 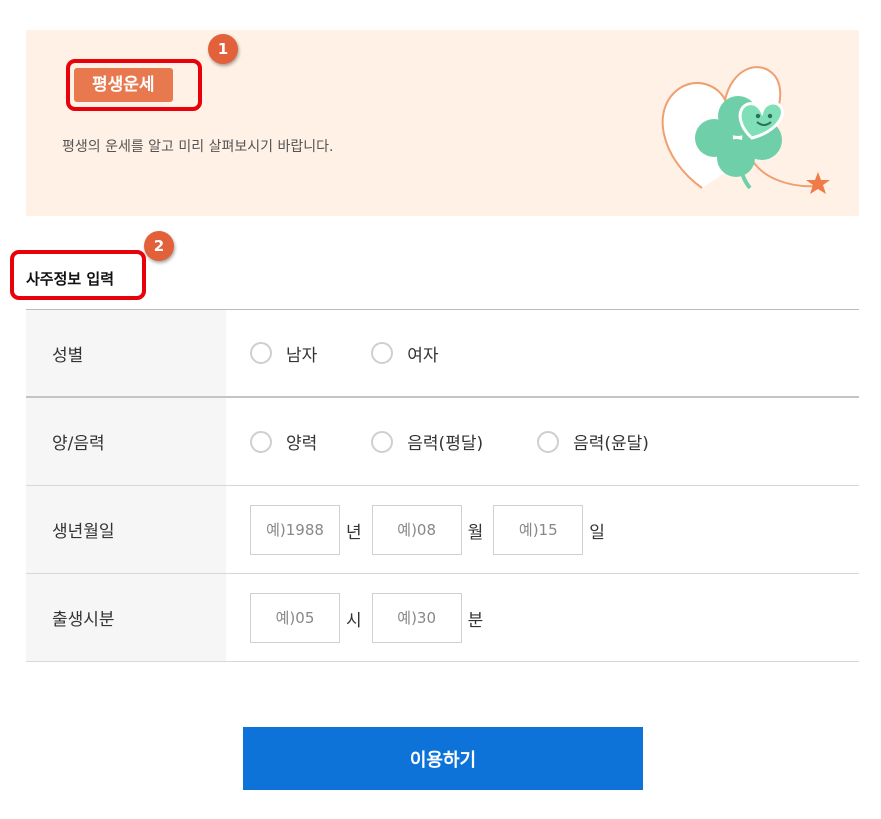 I want to click on calendar-field: 양력 음력(평달) 음력(윤달), so click(x=542, y=441).